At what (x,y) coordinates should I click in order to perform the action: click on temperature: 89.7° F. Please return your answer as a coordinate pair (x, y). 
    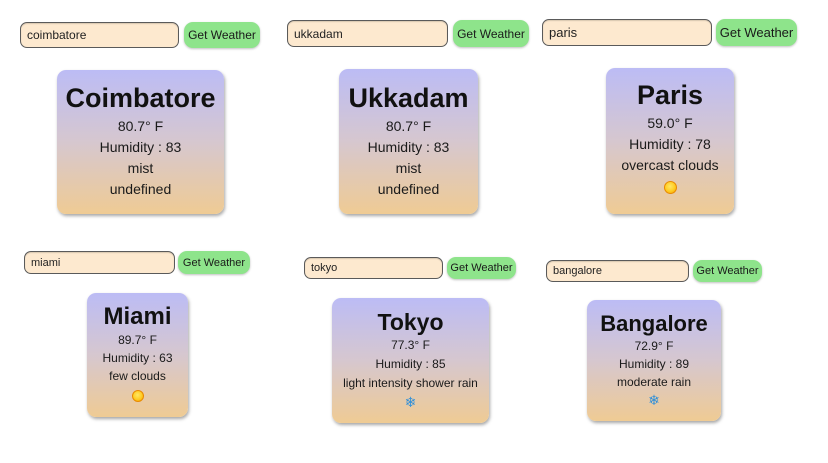
    Looking at the image, I should click on (137, 340).